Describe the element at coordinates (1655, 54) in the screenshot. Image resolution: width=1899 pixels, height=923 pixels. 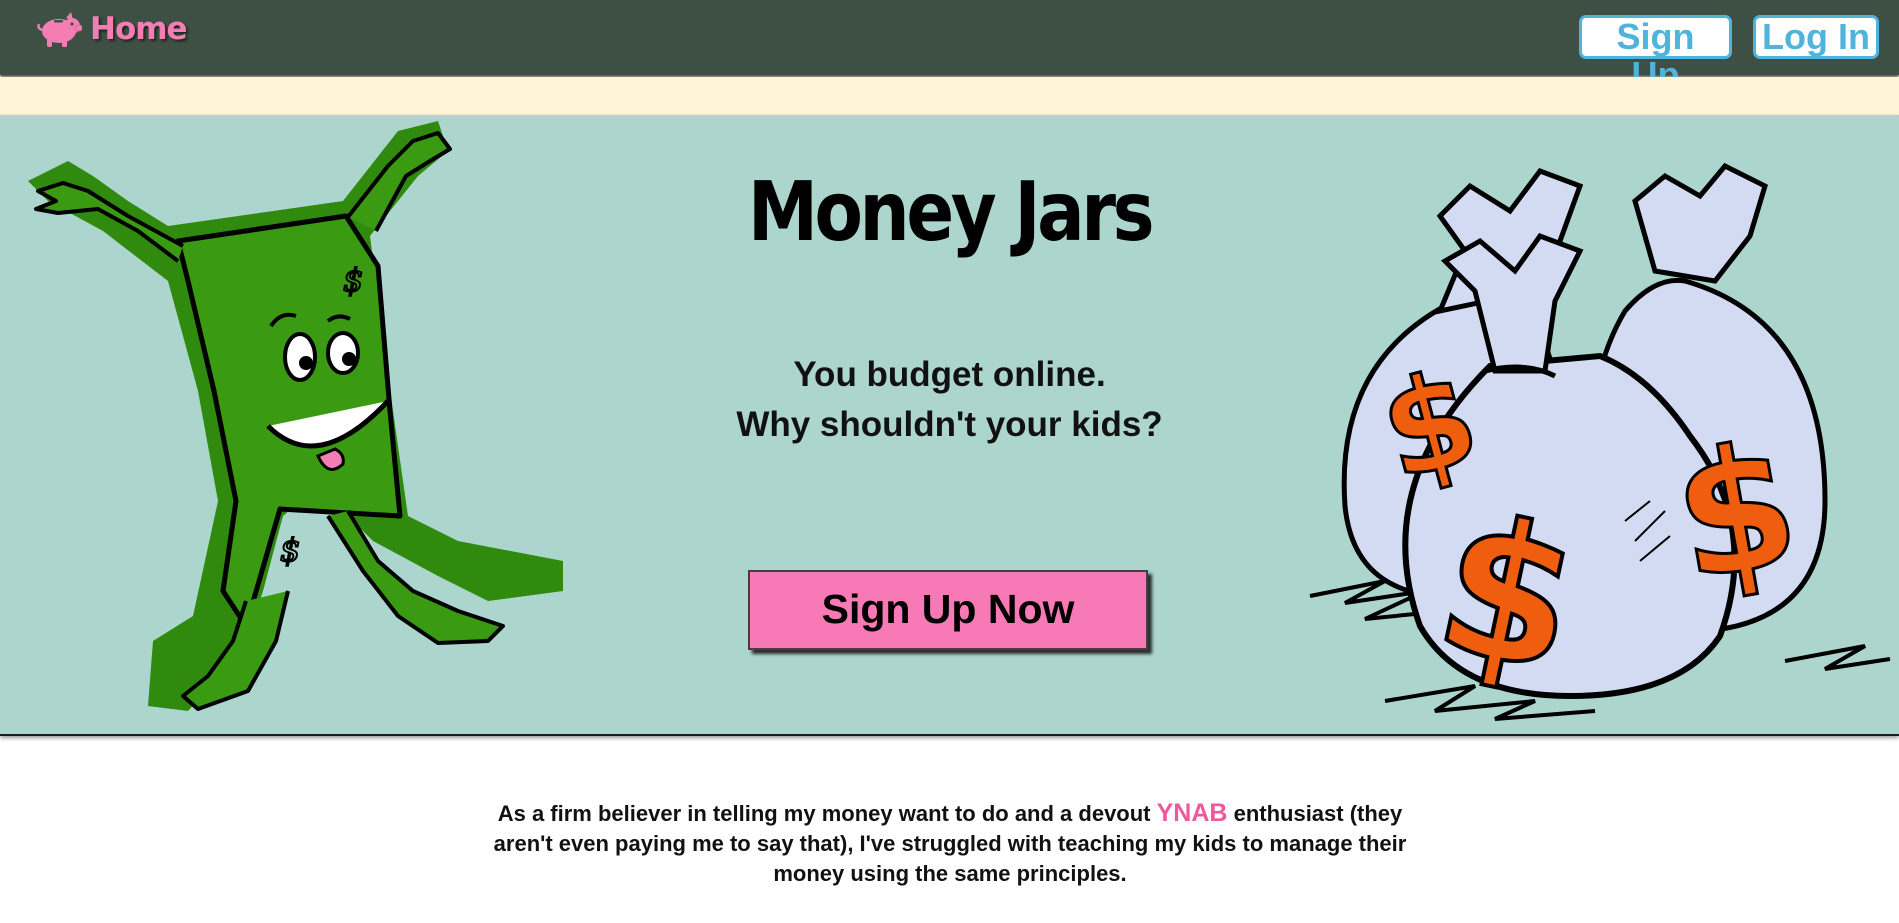
I see `signup-button: Sign Up` at that location.